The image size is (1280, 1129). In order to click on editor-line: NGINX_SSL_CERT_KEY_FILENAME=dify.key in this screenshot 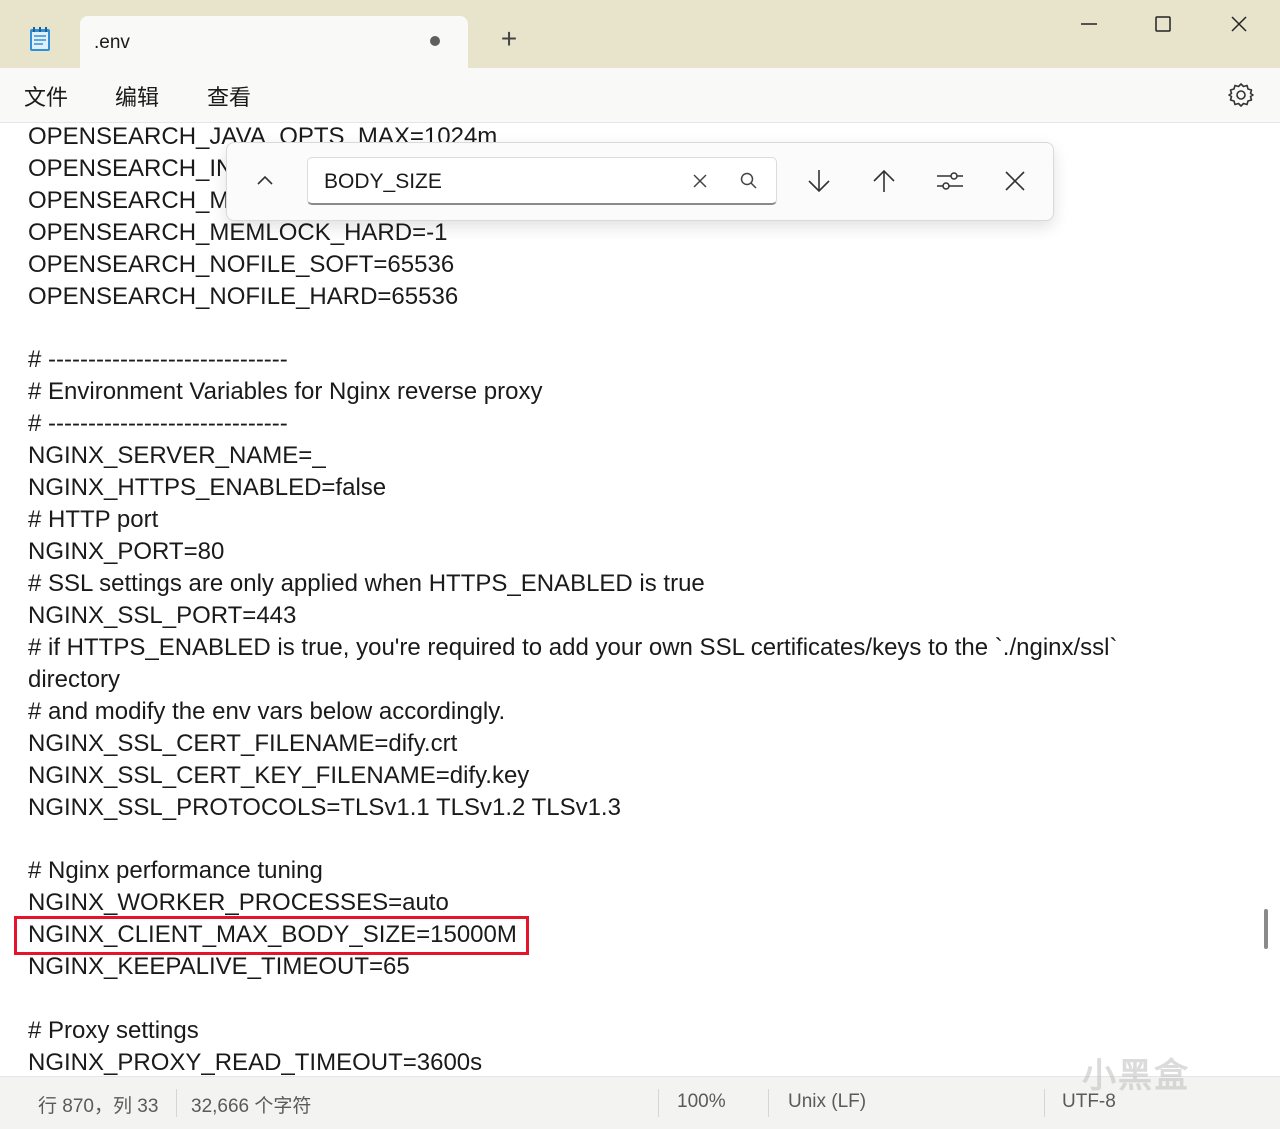, I will do `click(279, 775)`.